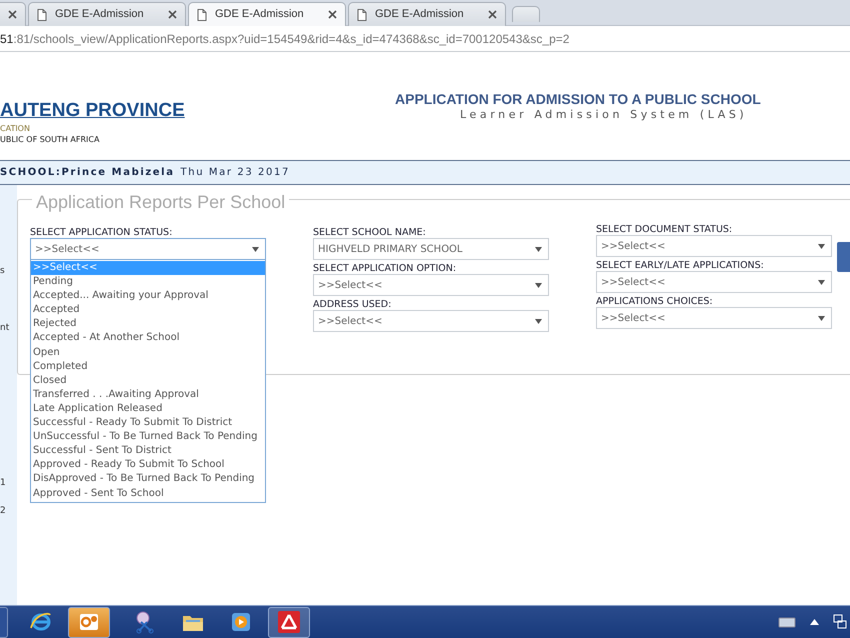 This screenshot has width=850, height=638. Describe the element at coordinates (148, 437) in the screenshot. I see `dropdown-option: UnSuccessful - To Be Turned Back To Pending` at that location.